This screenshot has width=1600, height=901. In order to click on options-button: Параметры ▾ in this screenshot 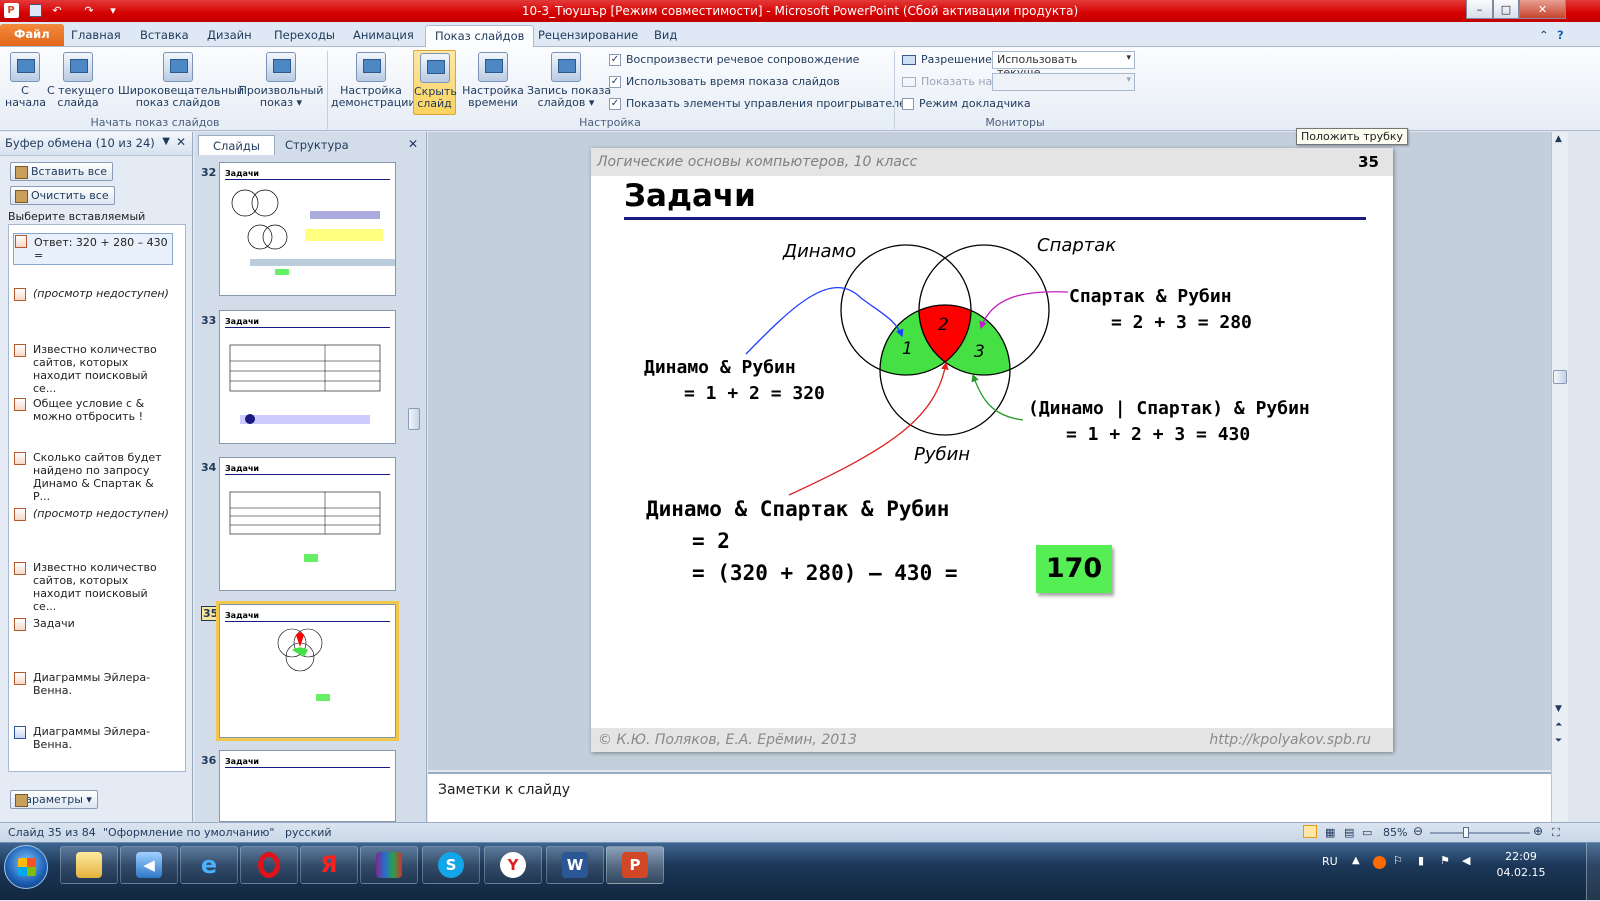, I will do `click(54, 799)`.